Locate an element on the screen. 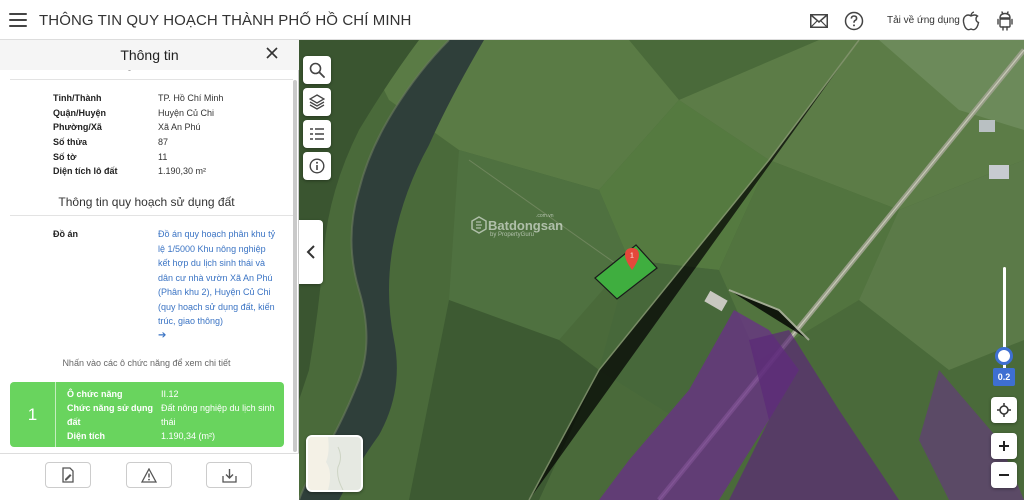  close-icon is located at coordinates (272, 53).